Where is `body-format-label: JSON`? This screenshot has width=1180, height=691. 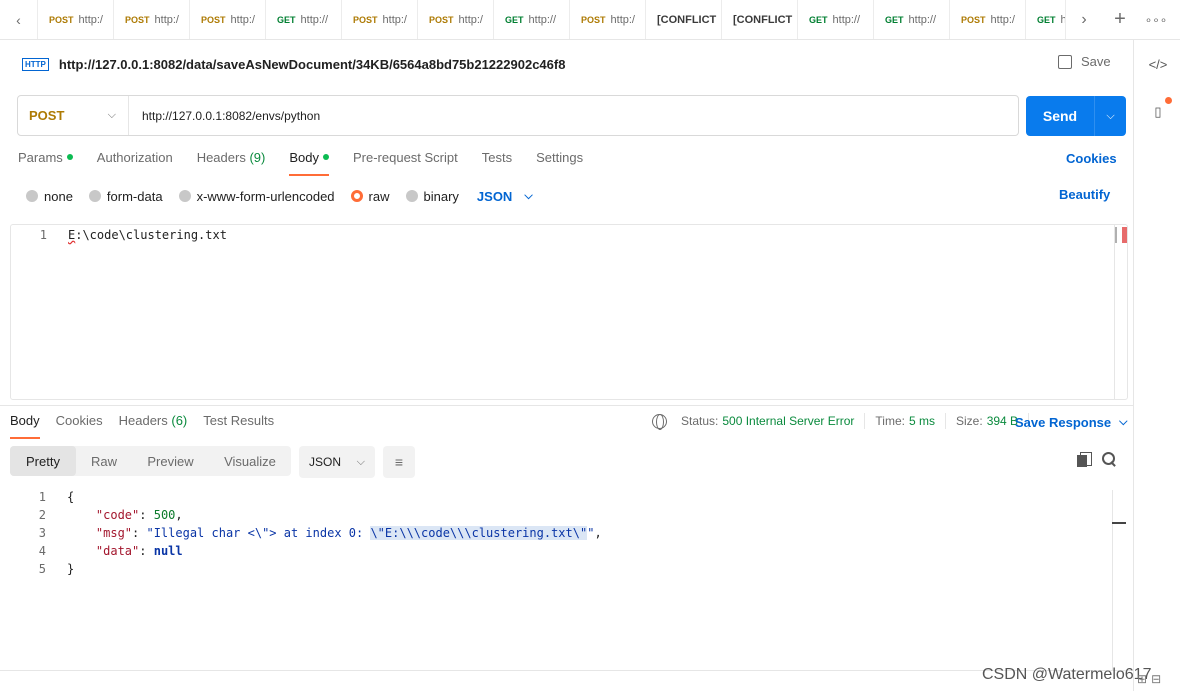 body-format-label: JSON is located at coordinates (494, 196).